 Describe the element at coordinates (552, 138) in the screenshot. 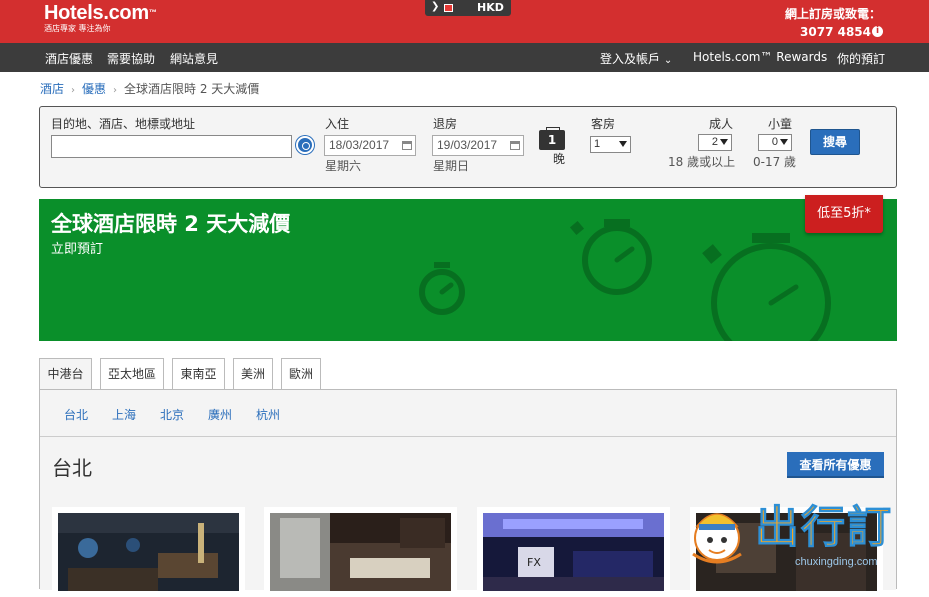

I see `nights-count: 1` at that location.